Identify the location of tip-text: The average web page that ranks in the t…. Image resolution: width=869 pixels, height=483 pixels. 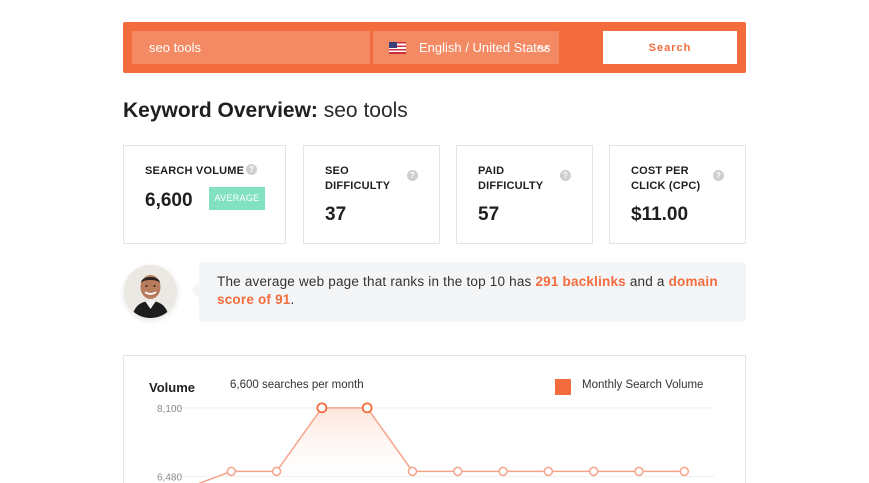
(477, 291).